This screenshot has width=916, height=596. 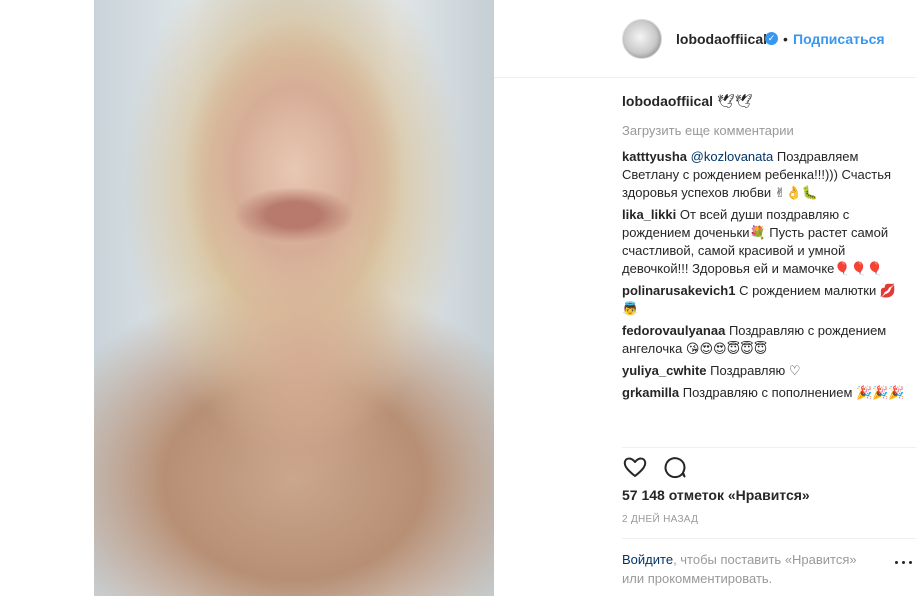 What do you see at coordinates (654, 156) in the screenshot?
I see `comment-username: katttyusha` at bounding box center [654, 156].